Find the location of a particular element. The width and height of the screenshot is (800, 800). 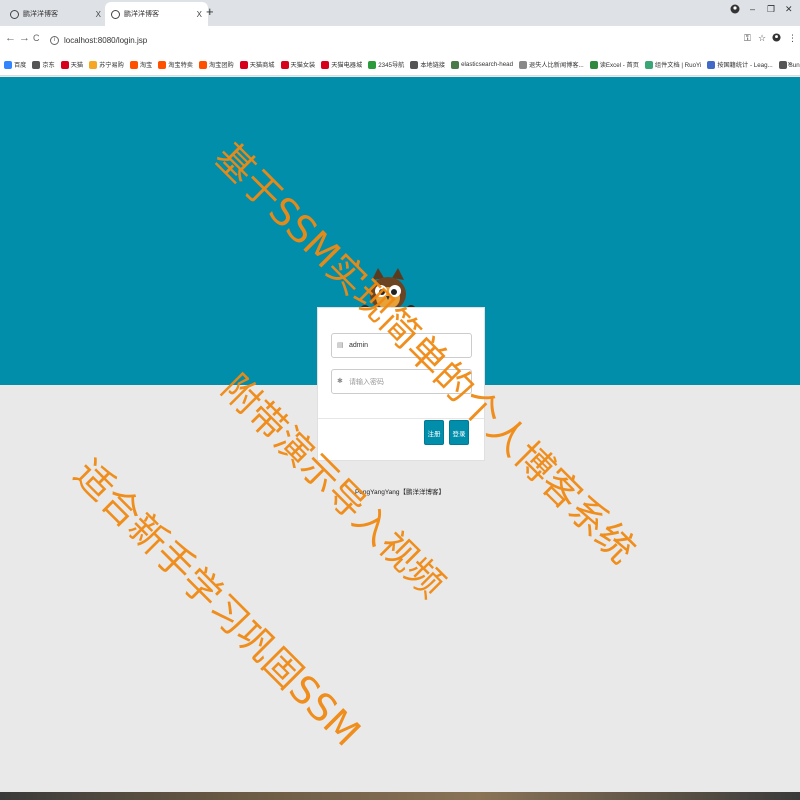

restore-button: ❐ is located at coordinates (771, 9).